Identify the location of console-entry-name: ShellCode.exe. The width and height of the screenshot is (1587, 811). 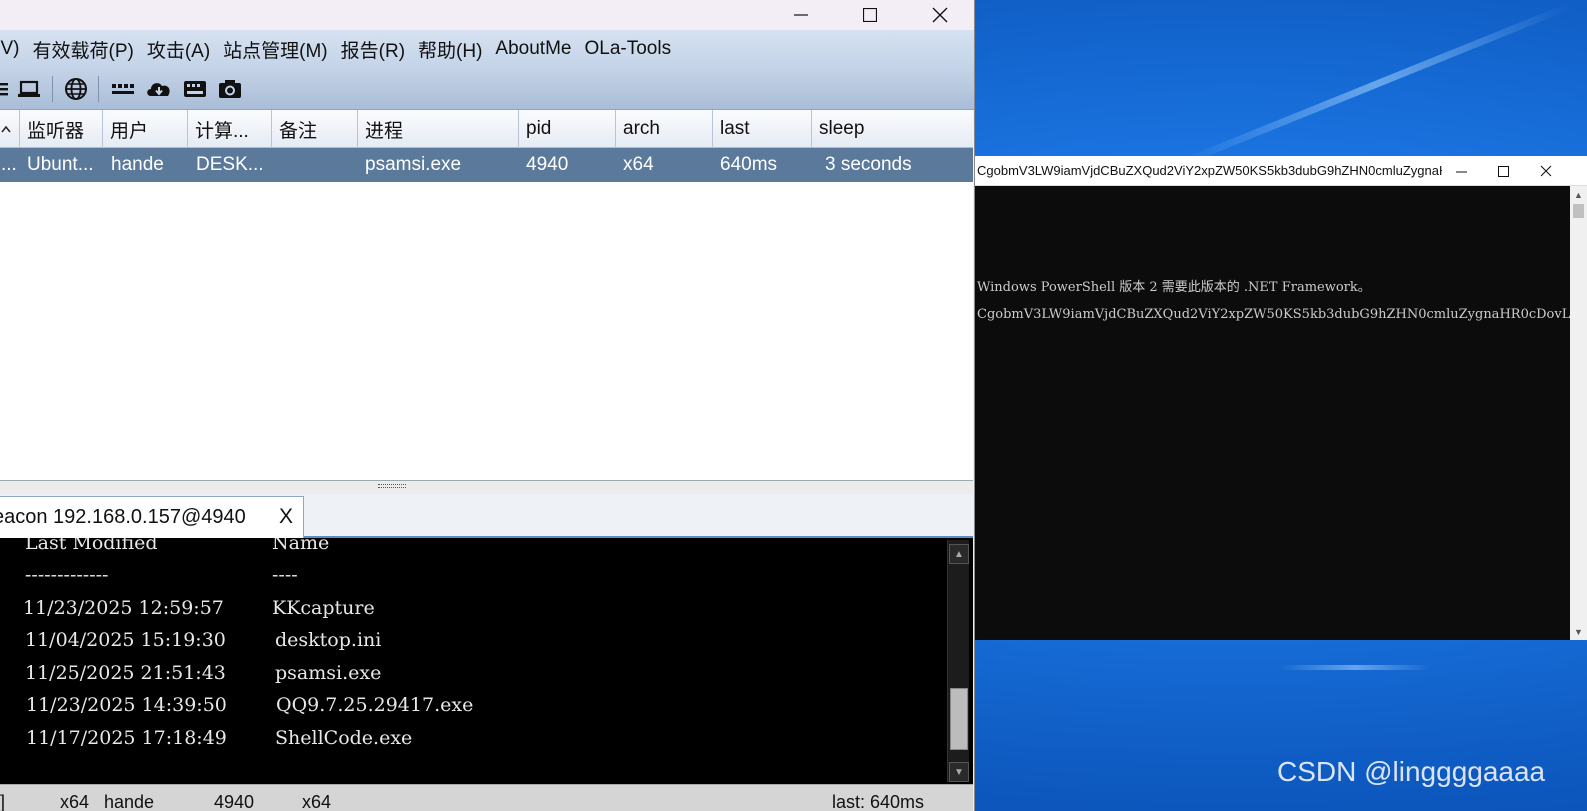
(344, 738).